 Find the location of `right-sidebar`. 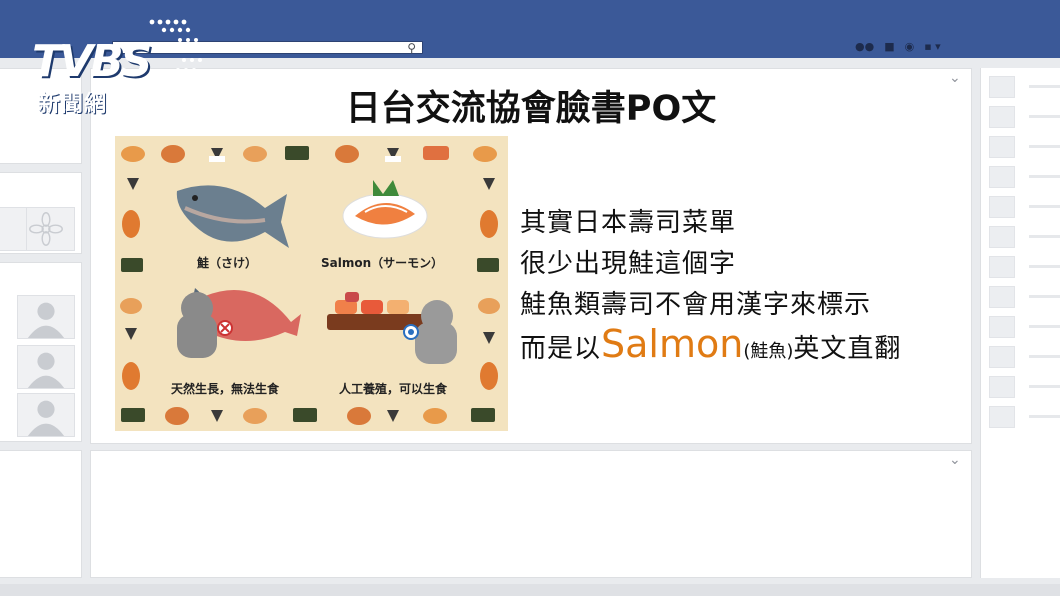

right-sidebar is located at coordinates (1020, 323).